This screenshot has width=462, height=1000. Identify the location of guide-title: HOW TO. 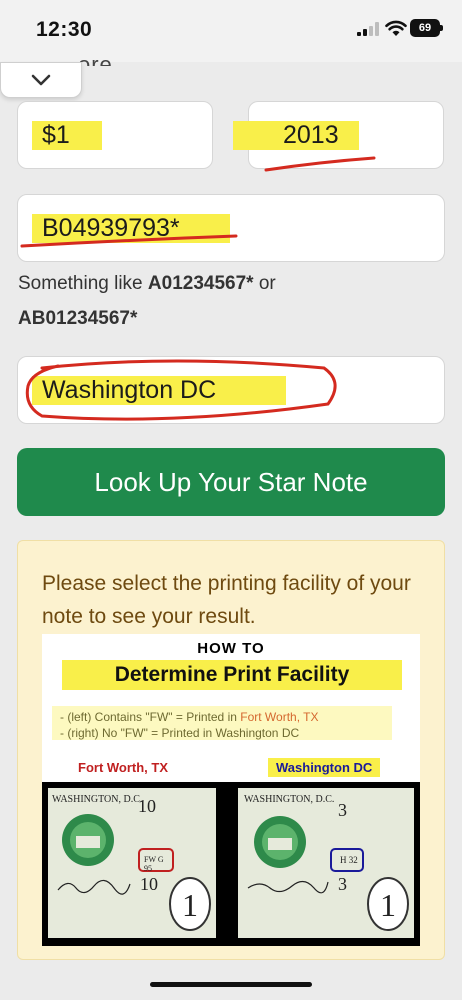
(231, 648).